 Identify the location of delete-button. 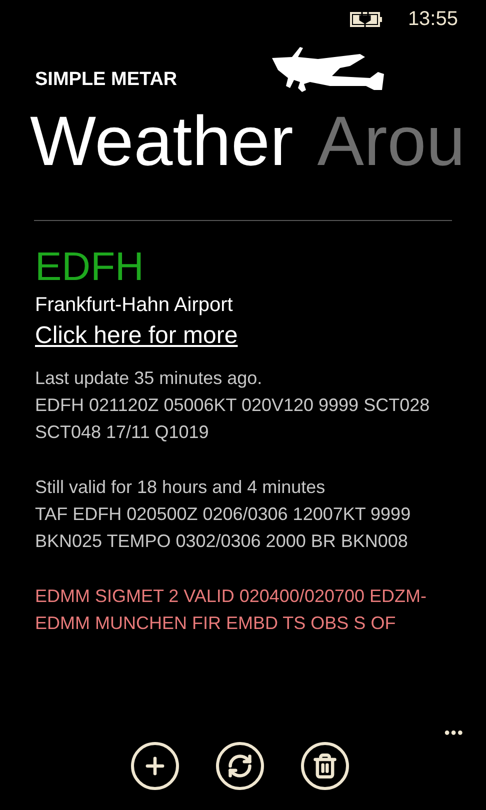
(325, 766).